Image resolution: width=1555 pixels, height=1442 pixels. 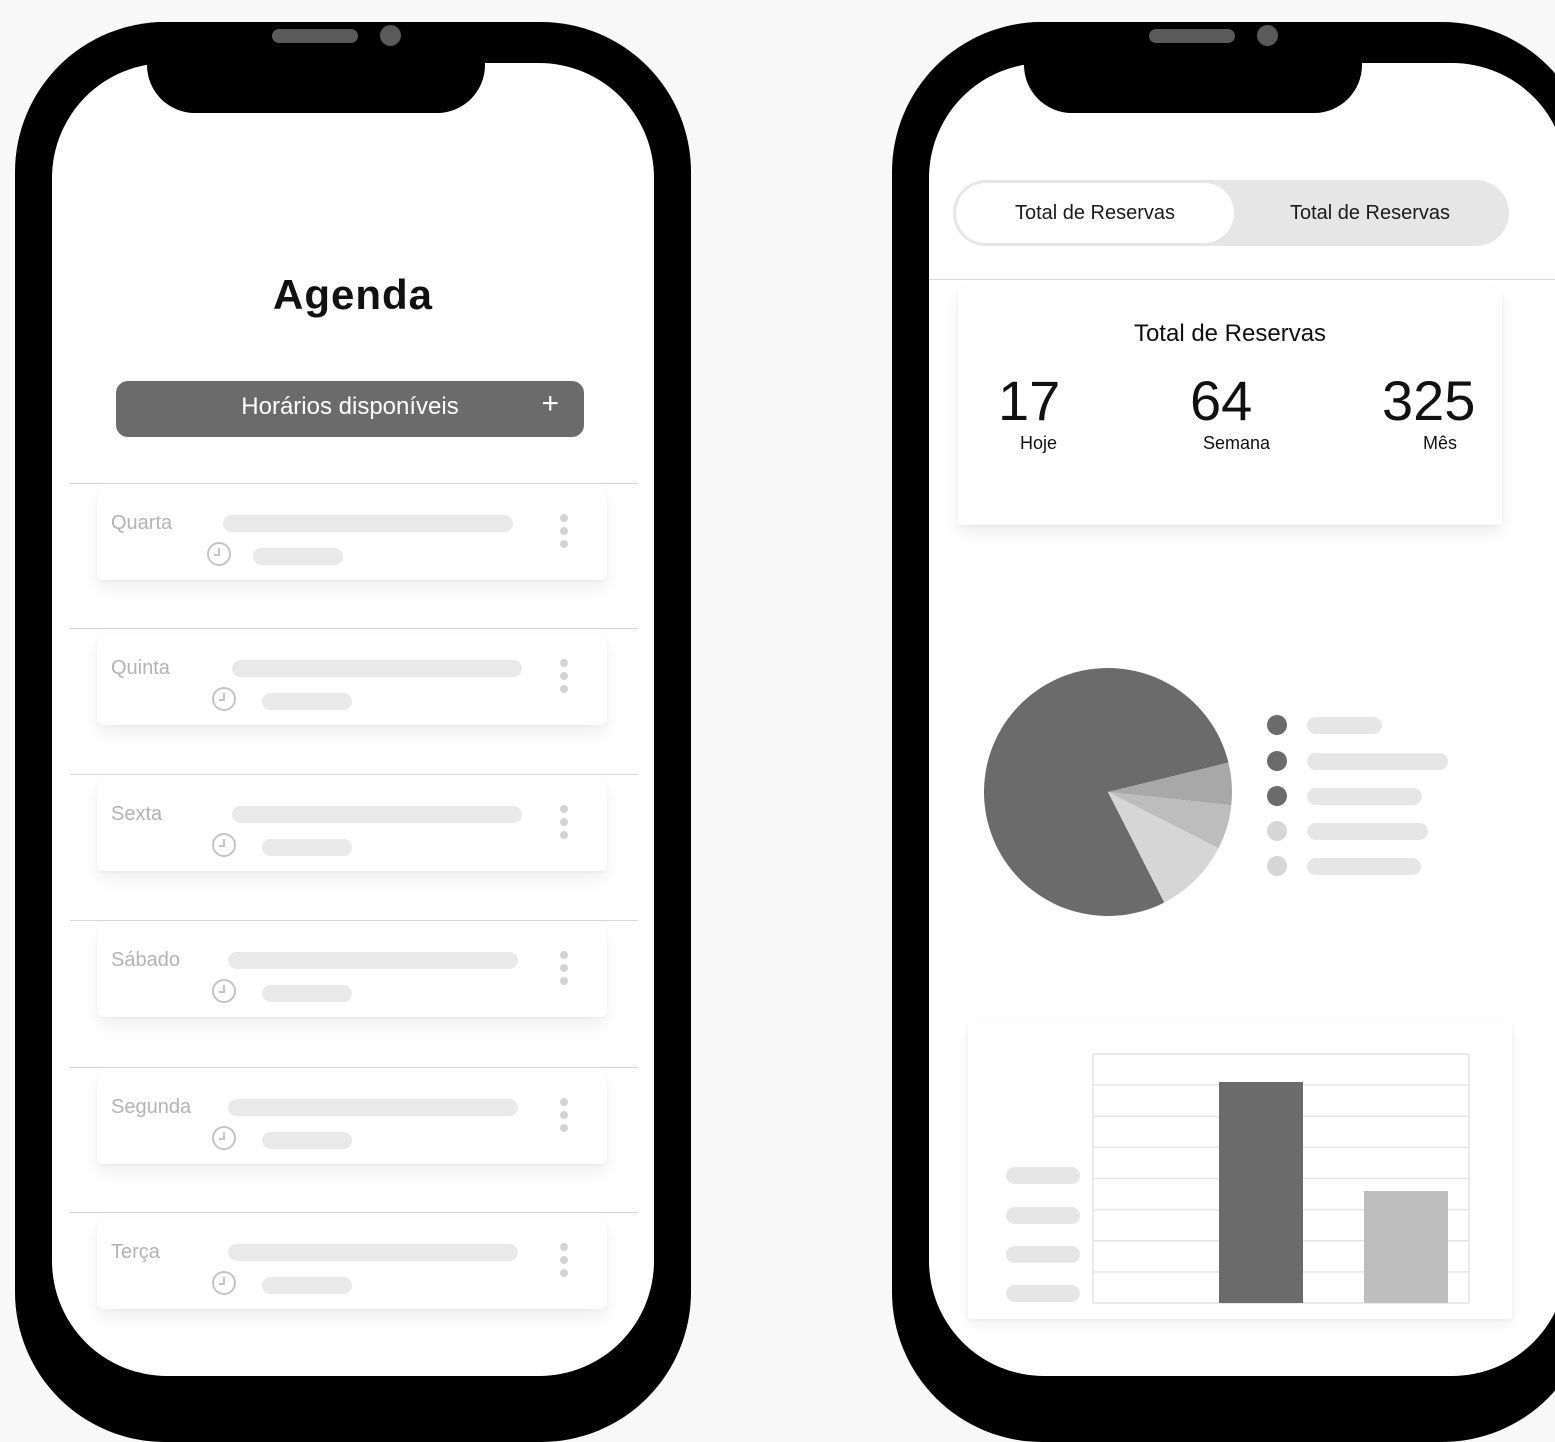 What do you see at coordinates (550, 403) in the screenshot?
I see `plus-icon: +` at bounding box center [550, 403].